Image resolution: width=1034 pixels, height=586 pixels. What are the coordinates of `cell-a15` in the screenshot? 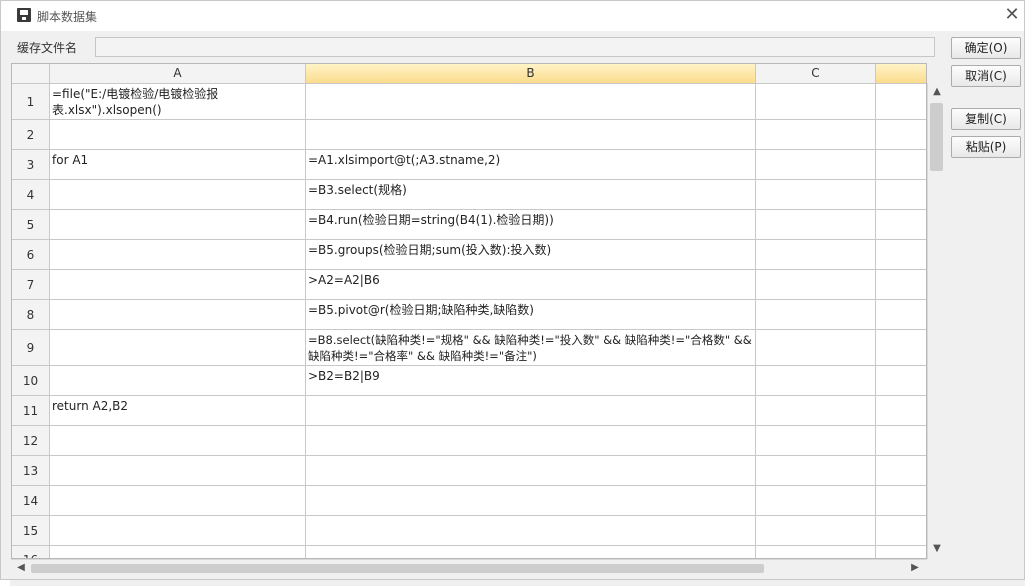 It's located at (178, 531).